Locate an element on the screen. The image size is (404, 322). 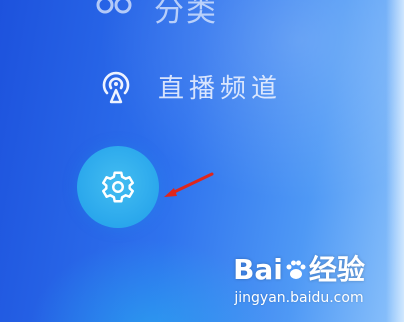
paw-icon is located at coordinates (296, 269).